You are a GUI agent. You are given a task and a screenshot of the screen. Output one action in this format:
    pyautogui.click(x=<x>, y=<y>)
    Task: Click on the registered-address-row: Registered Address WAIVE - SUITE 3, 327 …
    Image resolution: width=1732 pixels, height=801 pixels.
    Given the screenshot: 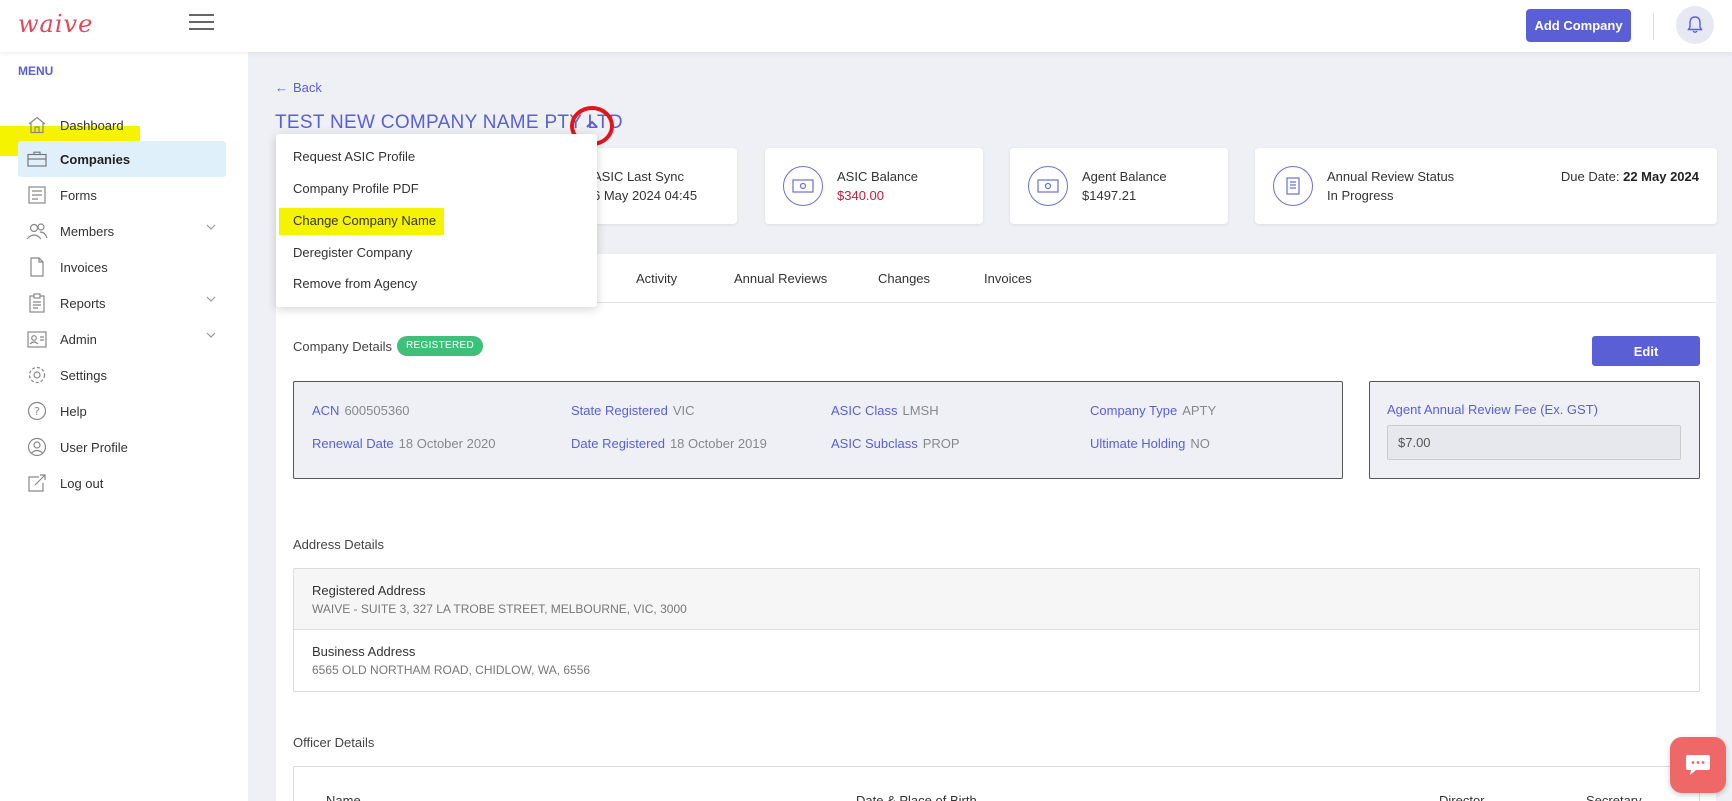 What is the action you would take?
    pyautogui.click(x=996, y=599)
    